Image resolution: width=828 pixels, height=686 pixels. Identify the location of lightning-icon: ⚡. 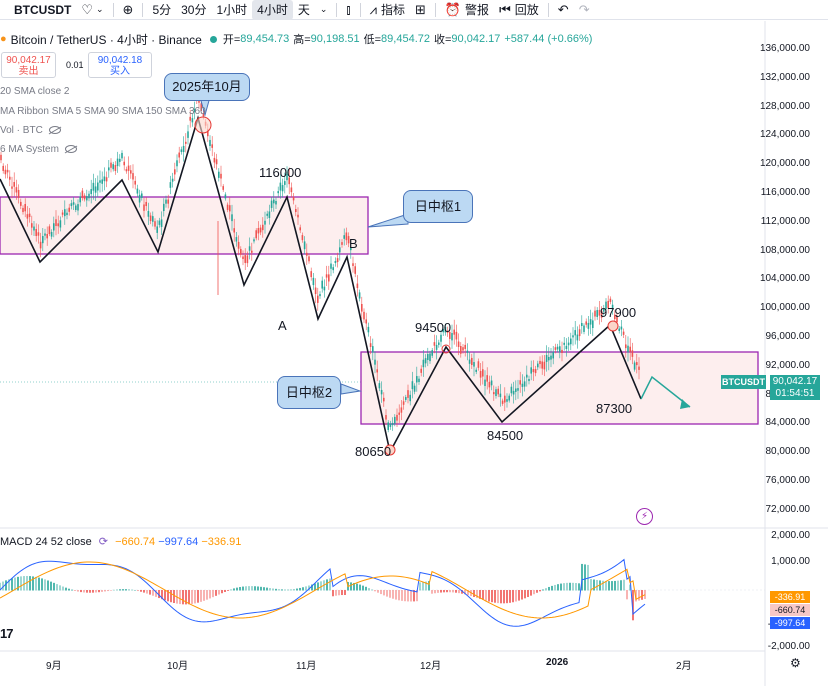
(644, 516).